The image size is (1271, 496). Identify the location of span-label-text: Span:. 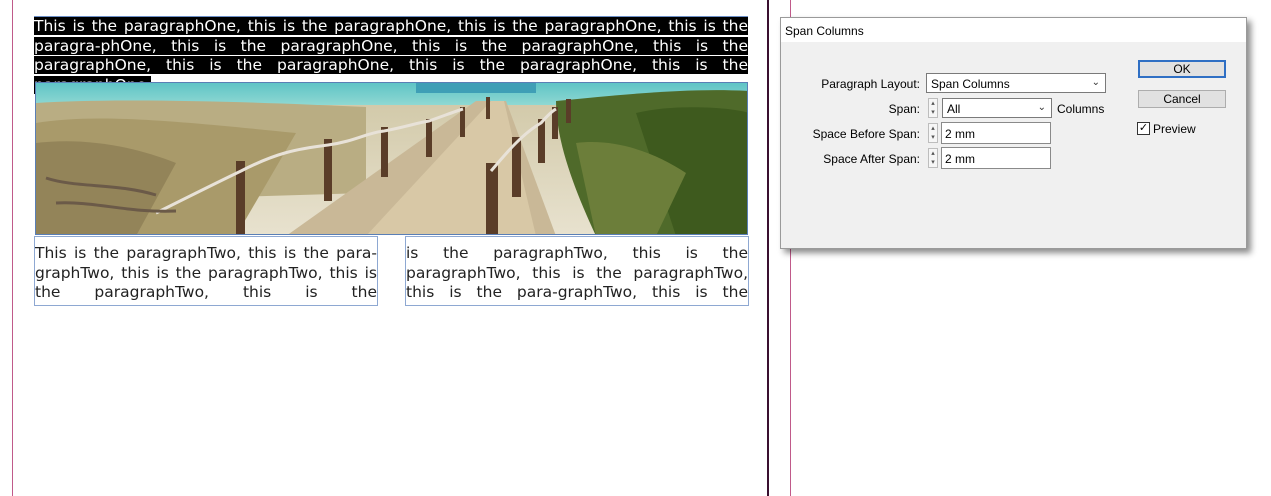
(904, 109).